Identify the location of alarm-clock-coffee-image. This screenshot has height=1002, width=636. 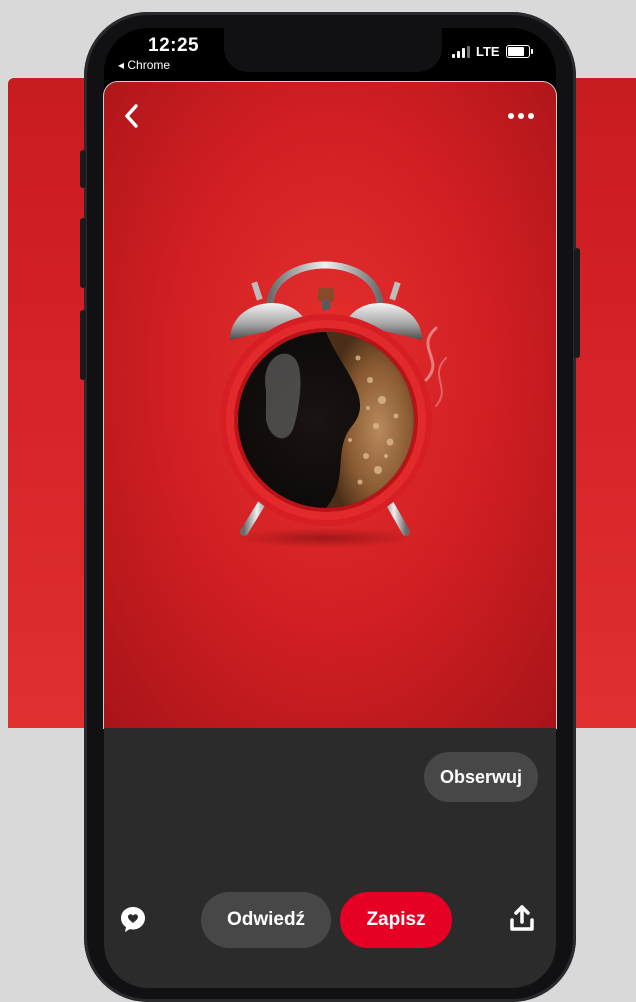
(333, 404).